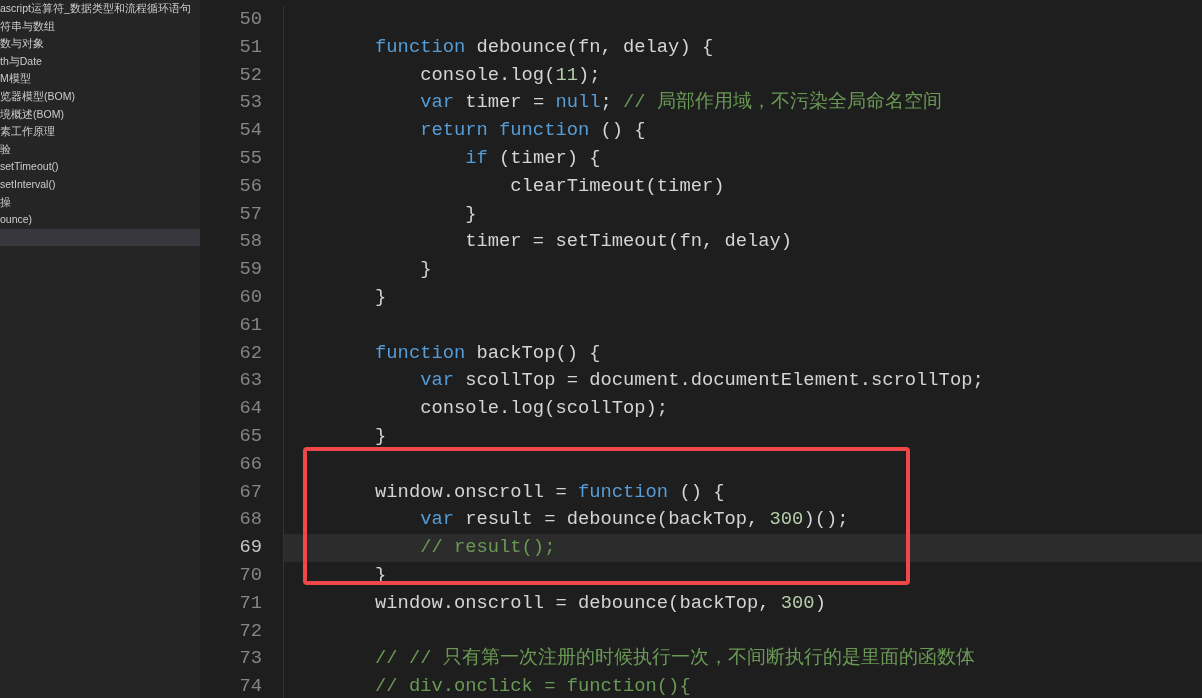  What do you see at coordinates (250, 325) in the screenshot?
I see `line-number: 61` at bounding box center [250, 325].